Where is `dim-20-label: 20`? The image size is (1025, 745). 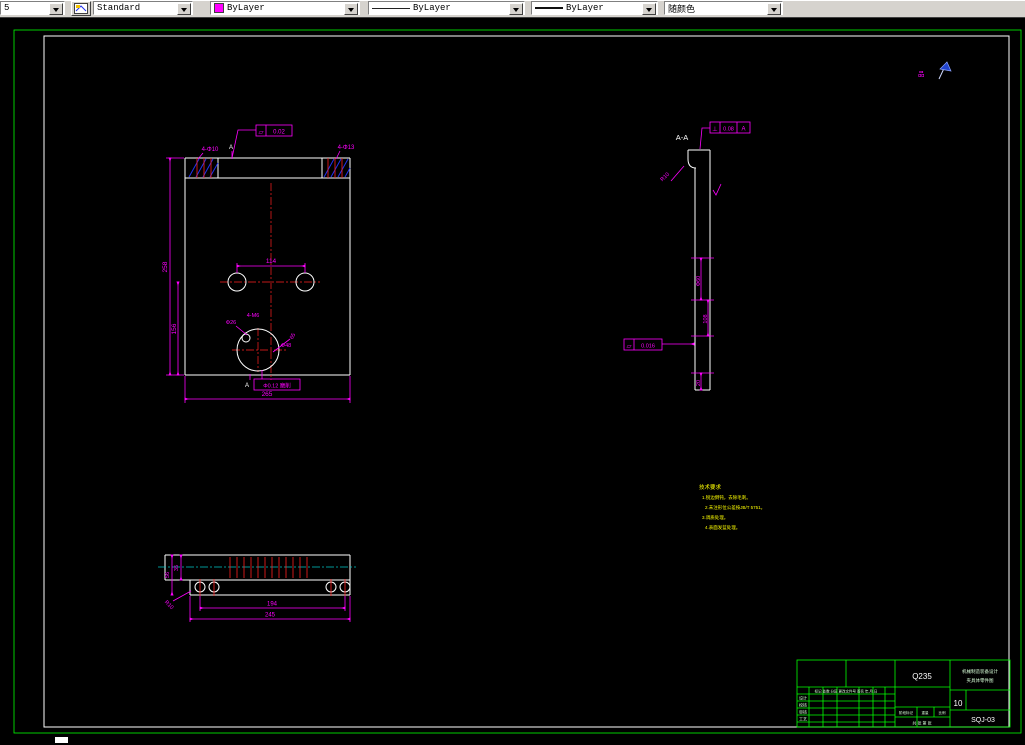 dim-20-label: 20 is located at coordinates (699, 383).